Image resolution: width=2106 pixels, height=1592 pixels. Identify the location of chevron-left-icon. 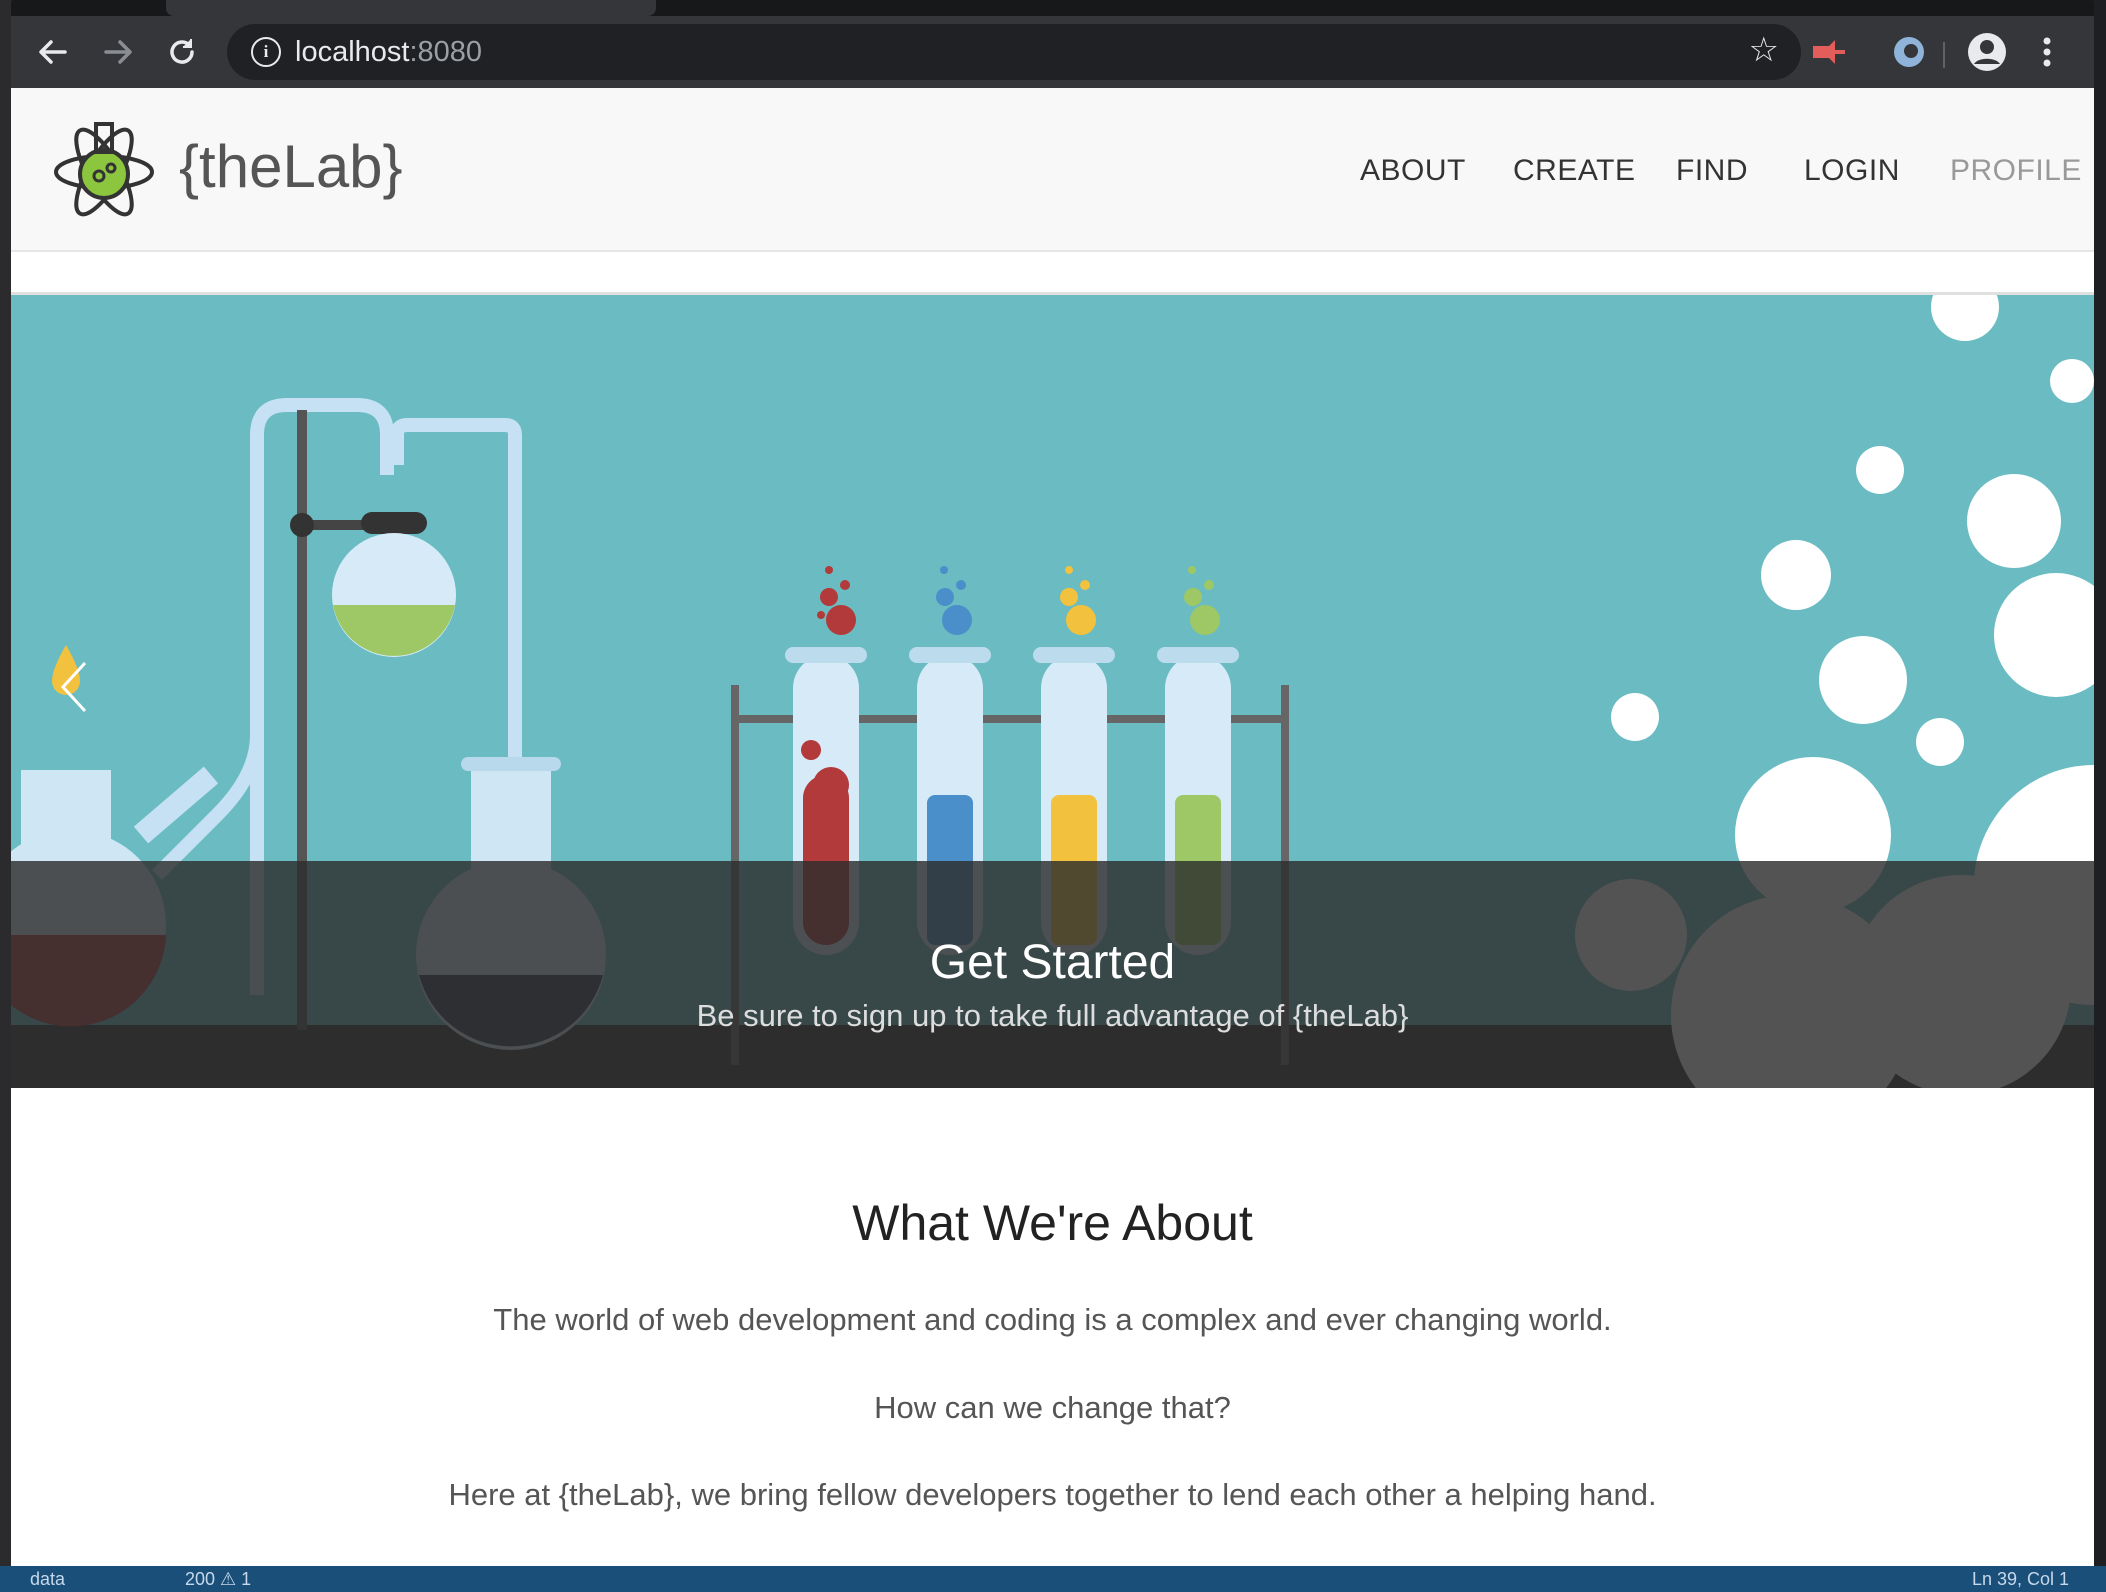
(73, 687).